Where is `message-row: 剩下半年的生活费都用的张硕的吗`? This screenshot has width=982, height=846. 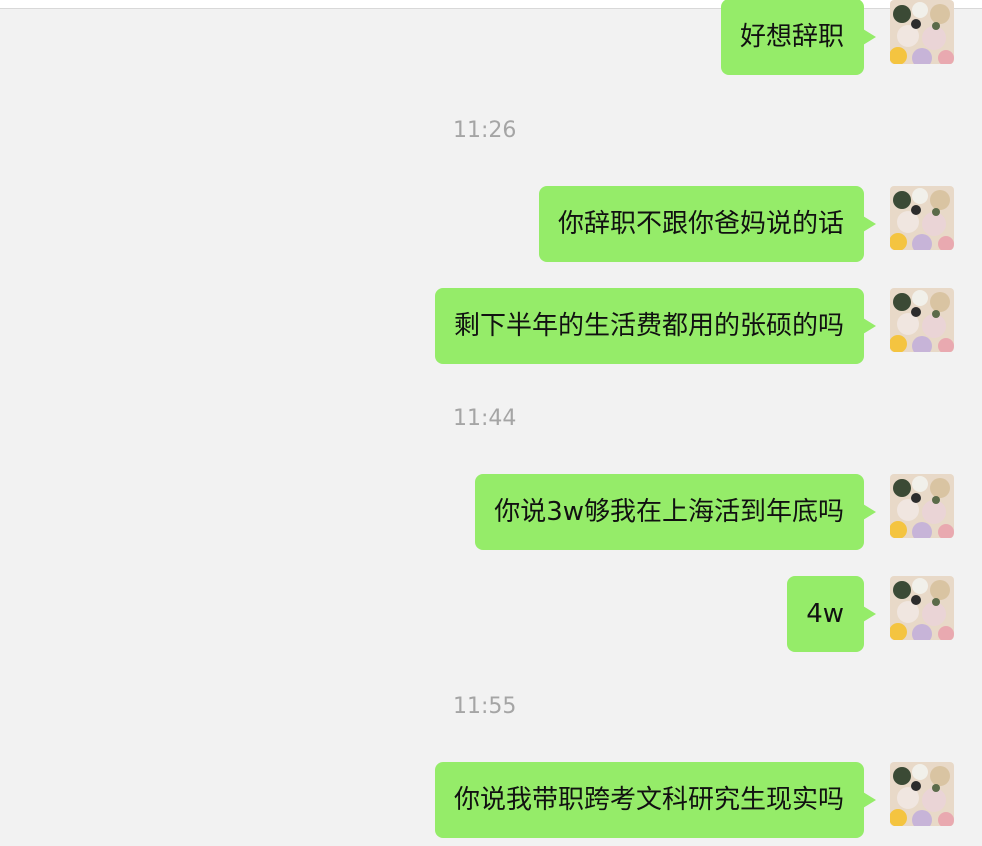
message-row: 剩下半年的生活费都用的张硕的吗 is located at coordinates (655, 326).